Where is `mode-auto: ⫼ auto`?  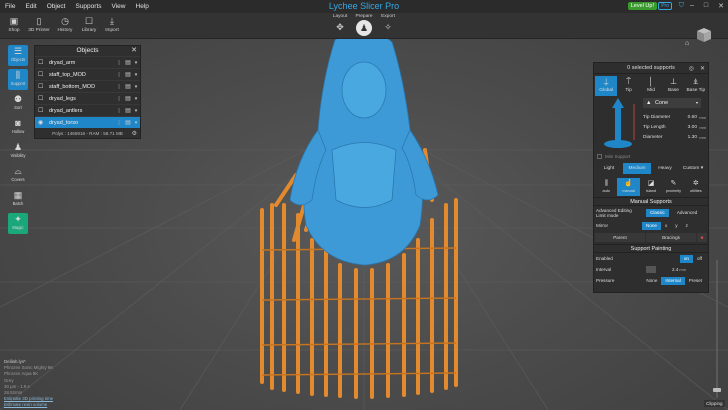 mode-auto: ⫼ auto is located at coordinates (606, 187).